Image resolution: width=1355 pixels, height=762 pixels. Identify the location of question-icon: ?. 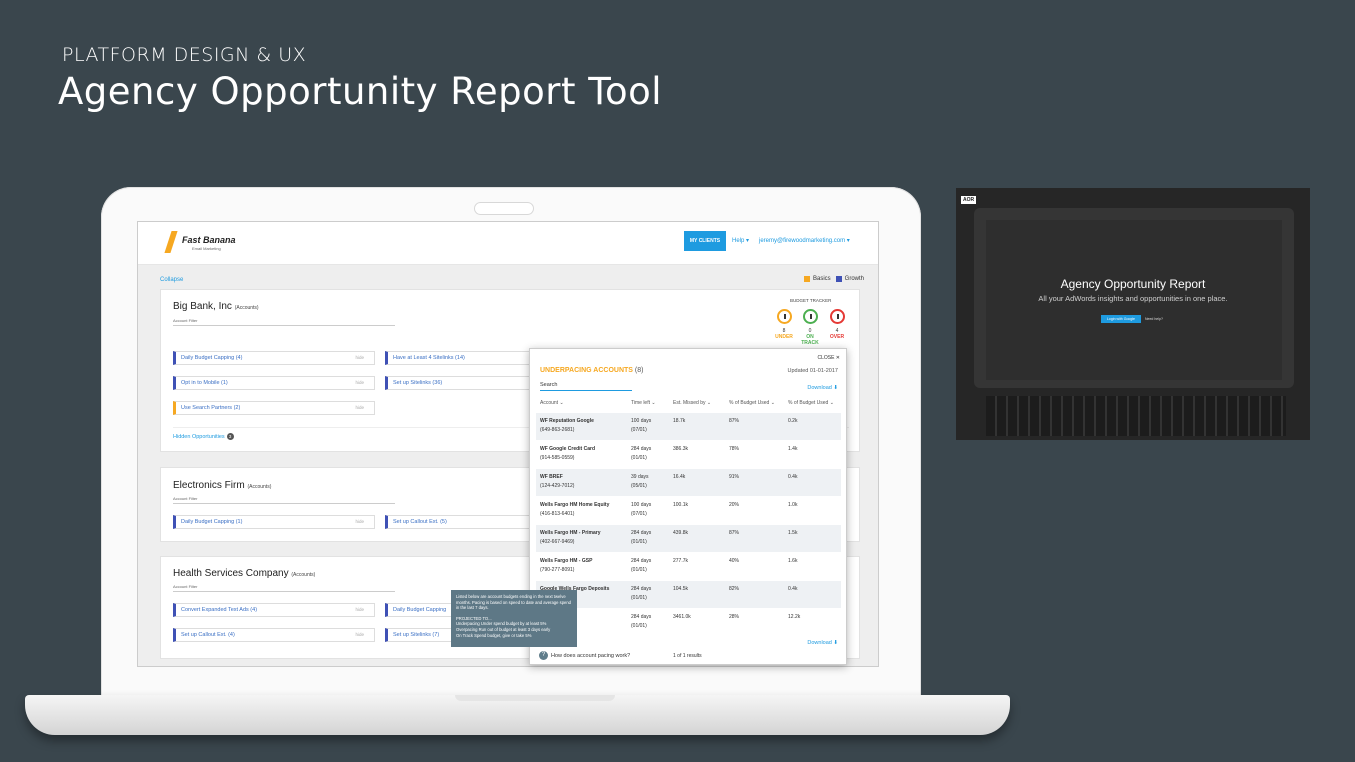
(543, 655).